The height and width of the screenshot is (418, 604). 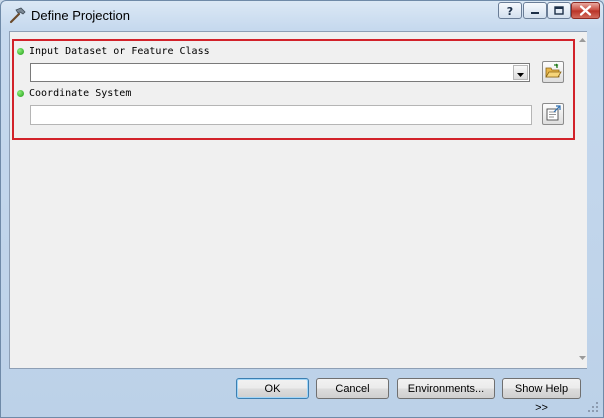 I want to click on close-button, so click(x=585, y=10).